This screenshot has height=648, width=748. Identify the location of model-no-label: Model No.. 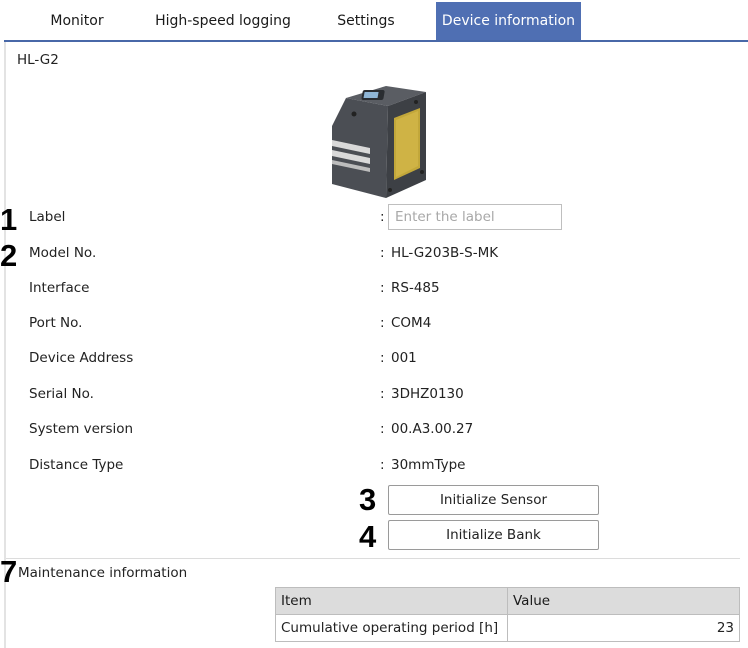
(63, 253).